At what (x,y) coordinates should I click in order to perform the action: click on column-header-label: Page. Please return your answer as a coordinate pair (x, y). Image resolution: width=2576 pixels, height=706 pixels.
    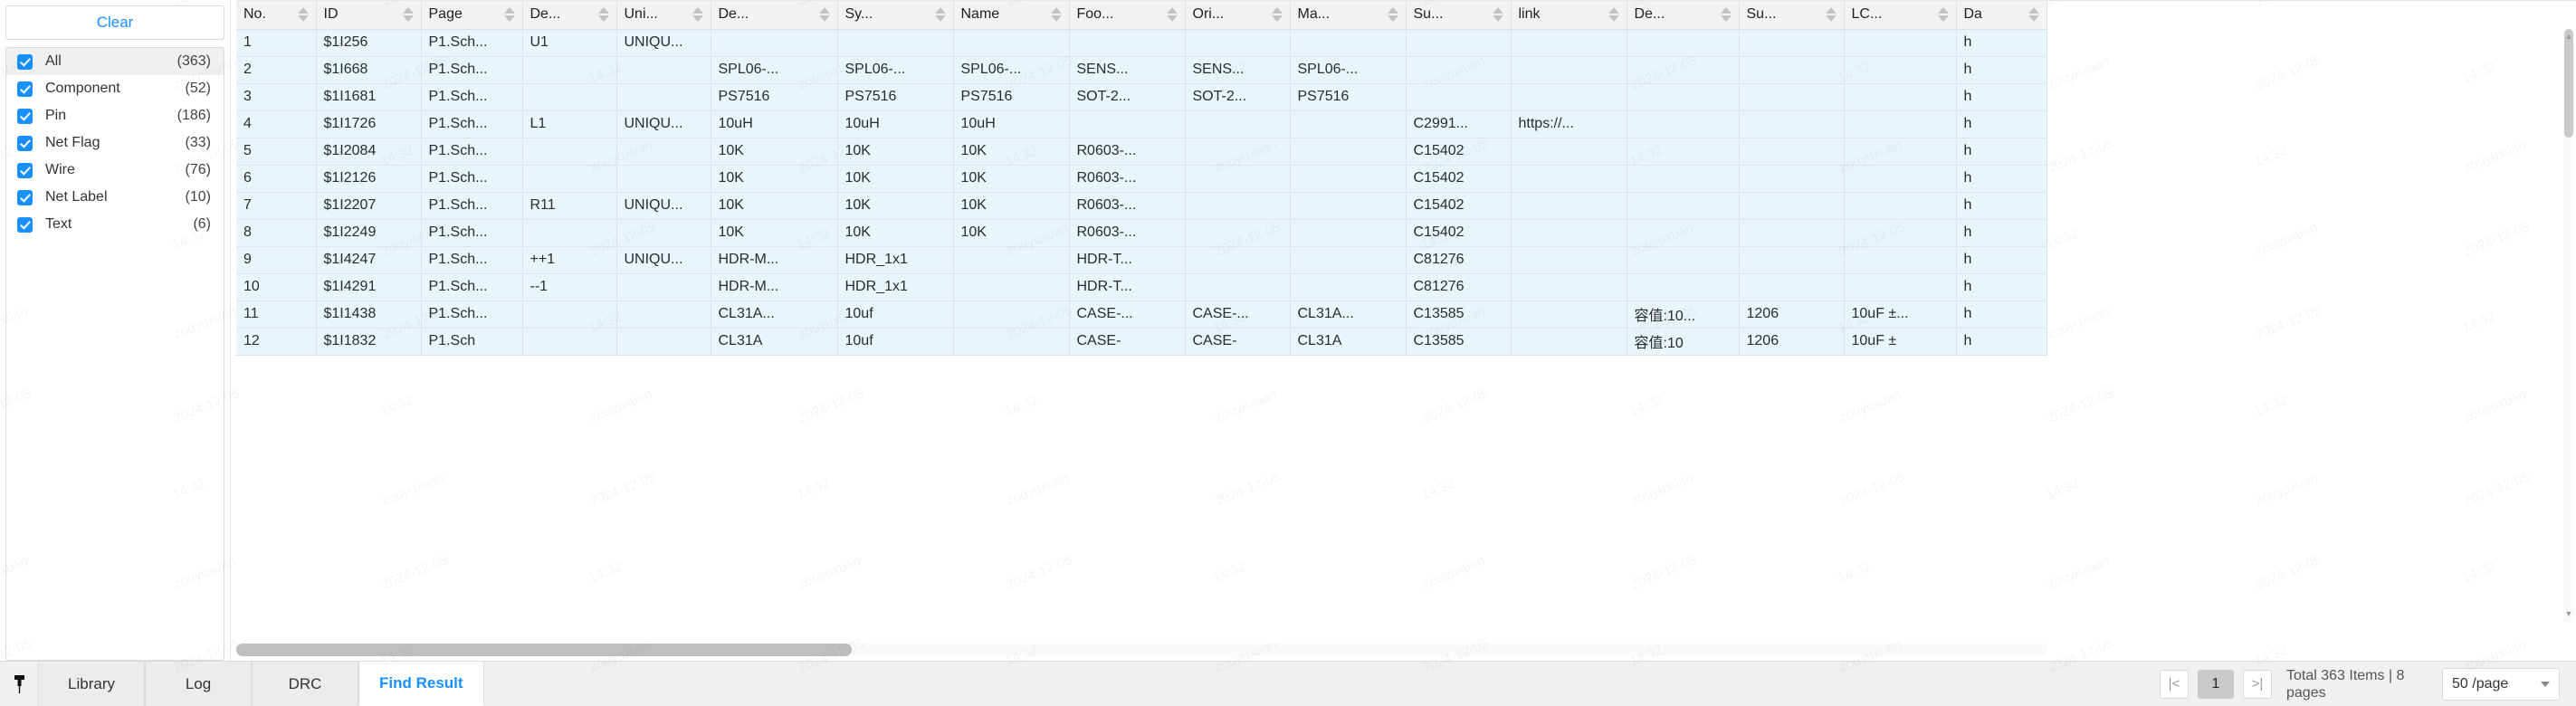
    Looking at the image, I should click on (445, 15).